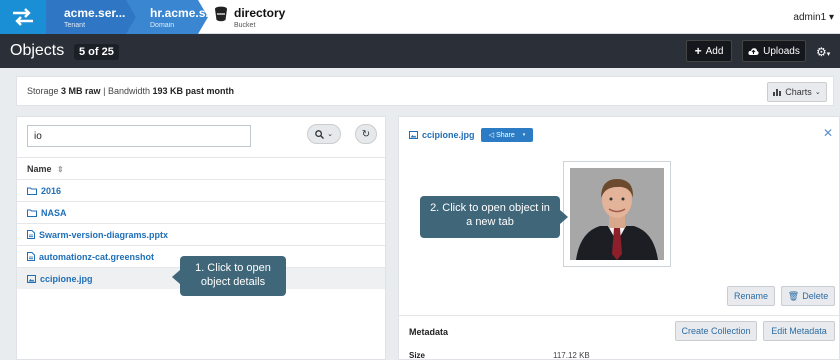 The image size is (840, 360). I want to click on bandwidth-label: Bandwidth, so click(128, 91).